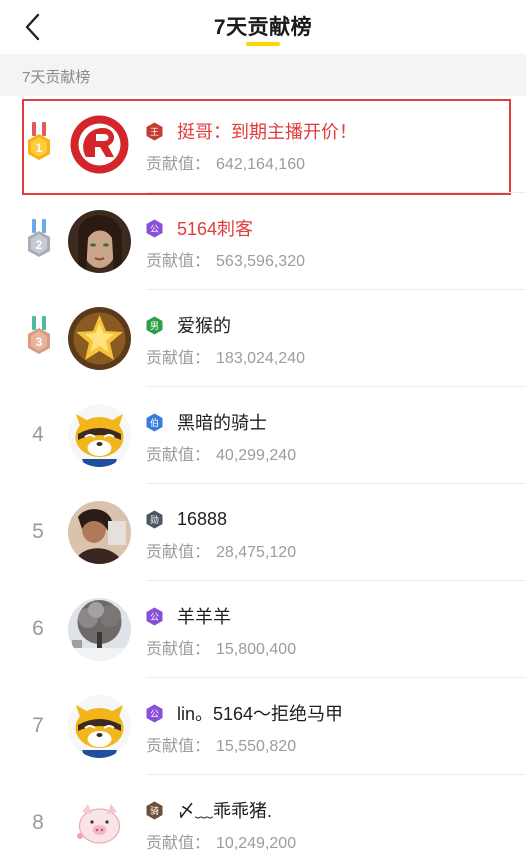 This screenshot has height=868, width=526. What do you see at coordinates (39, 245) in the screenshot?
I see `svg-text: 2` at bounding box center [39, 245].